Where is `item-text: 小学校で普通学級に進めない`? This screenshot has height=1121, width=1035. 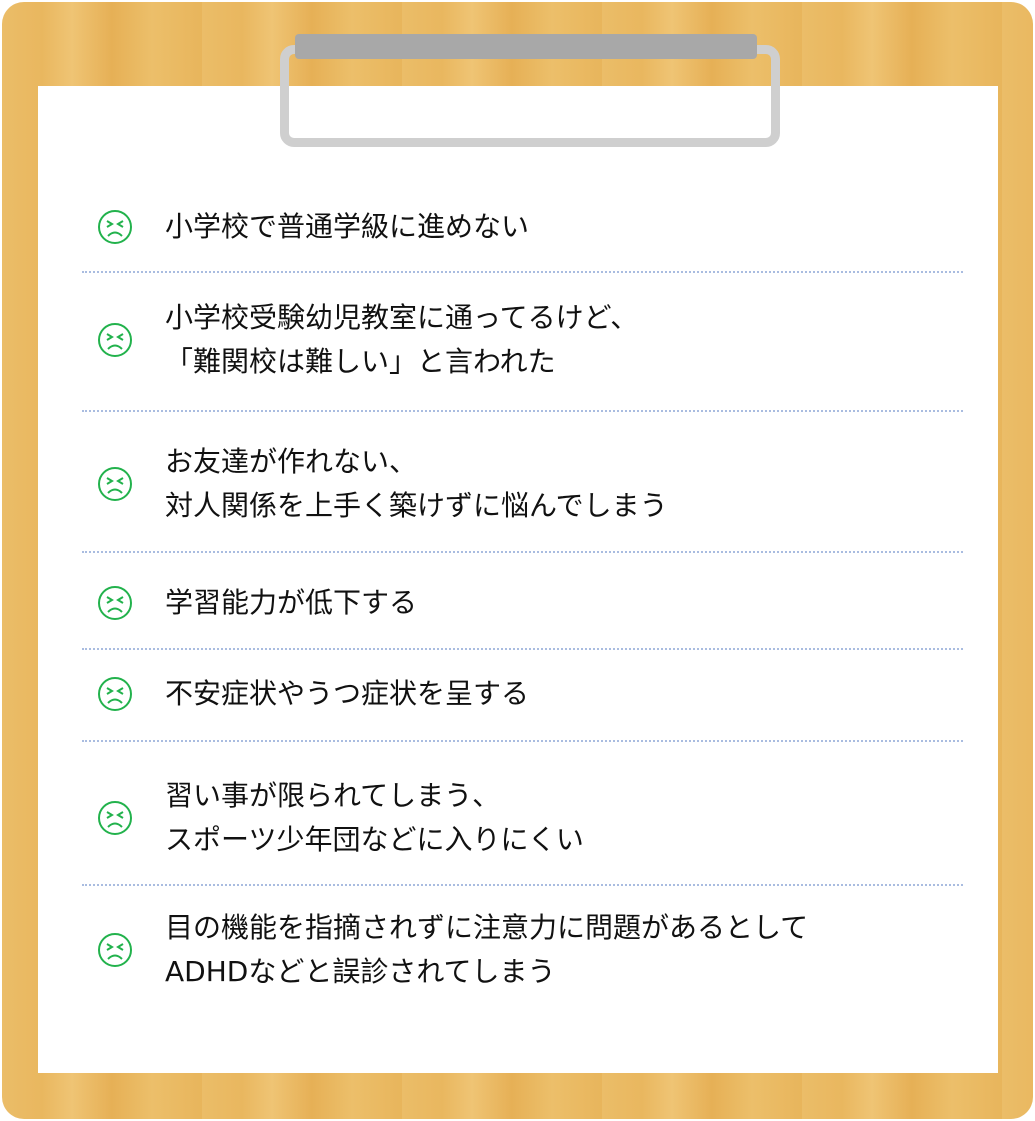 item-text: 小学校で普通学級に進めない is located at coordinates (347, 227).